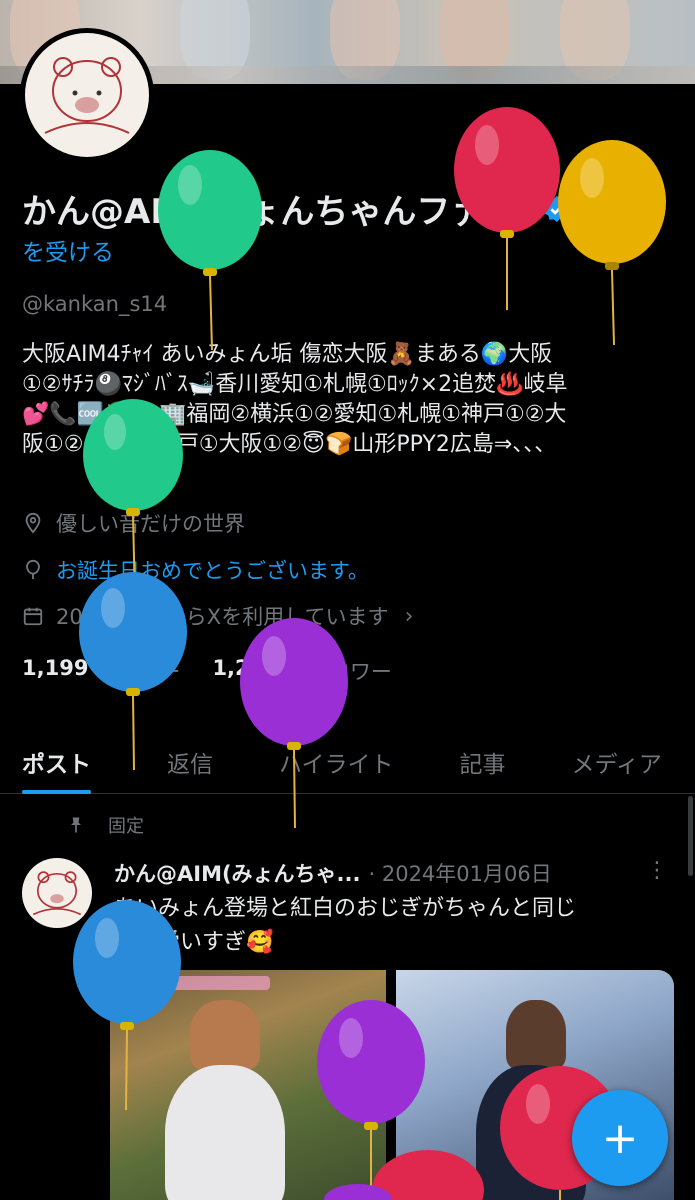 The height and width of the screenshot is (1200, 695). I want to click on balloon-icon, so click(33, 569).